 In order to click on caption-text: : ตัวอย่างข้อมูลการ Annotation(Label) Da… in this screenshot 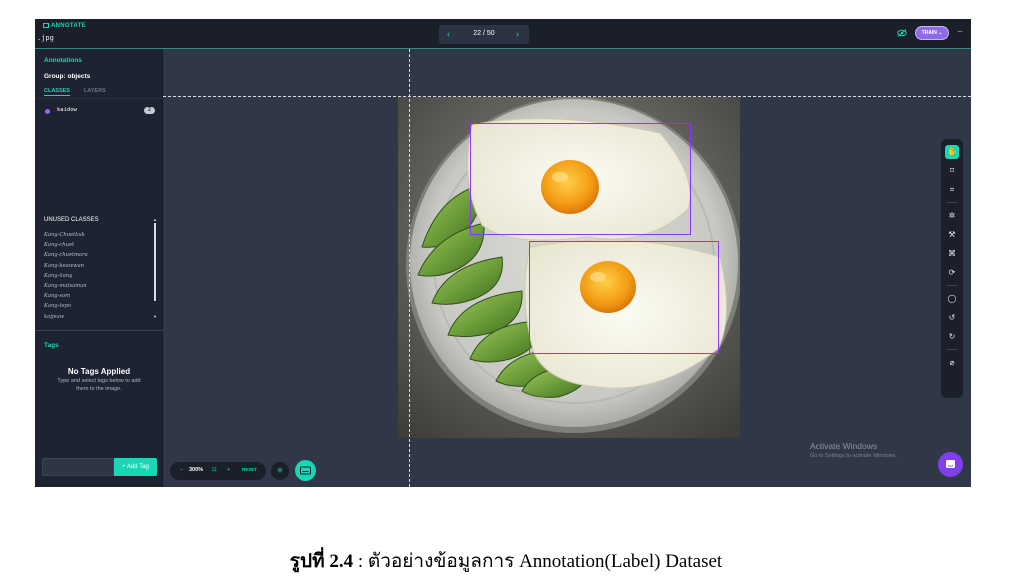, I will do `click(538, 561)`.